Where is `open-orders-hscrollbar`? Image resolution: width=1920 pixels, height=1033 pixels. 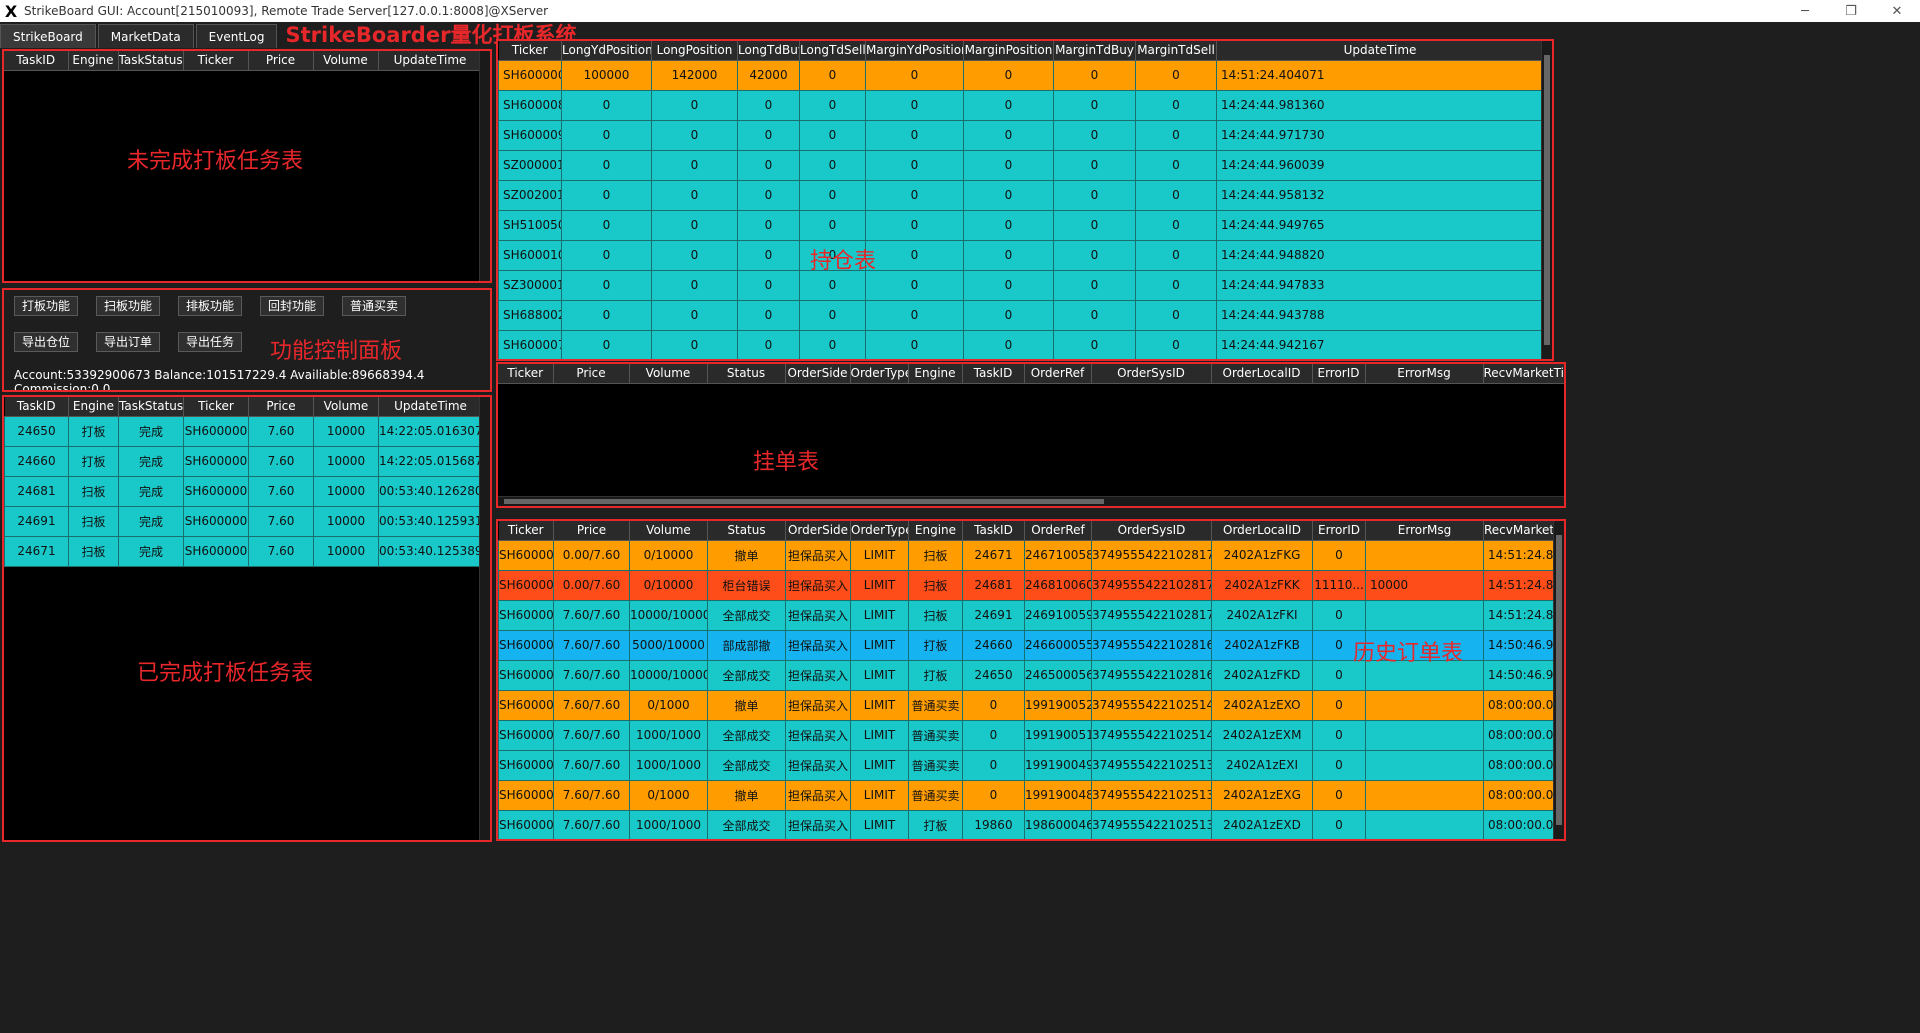 open-orders-hscrollbar is located at coordinates (1031, 501).